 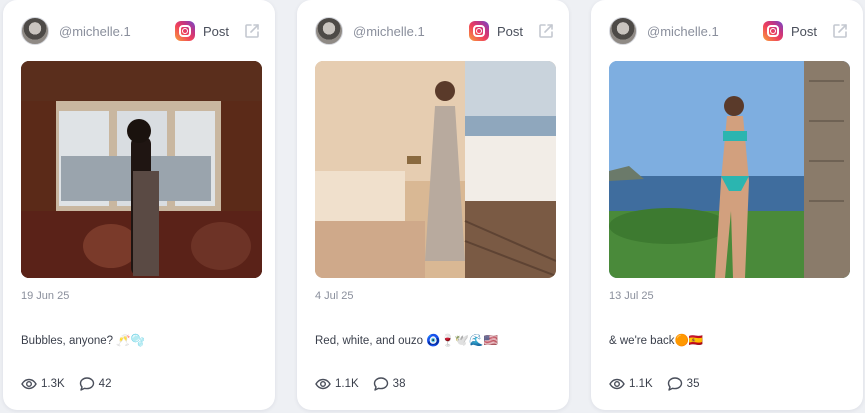 I want to click on post-caption: & we're back🟠🇪🇸, so click(x=656, y=341).